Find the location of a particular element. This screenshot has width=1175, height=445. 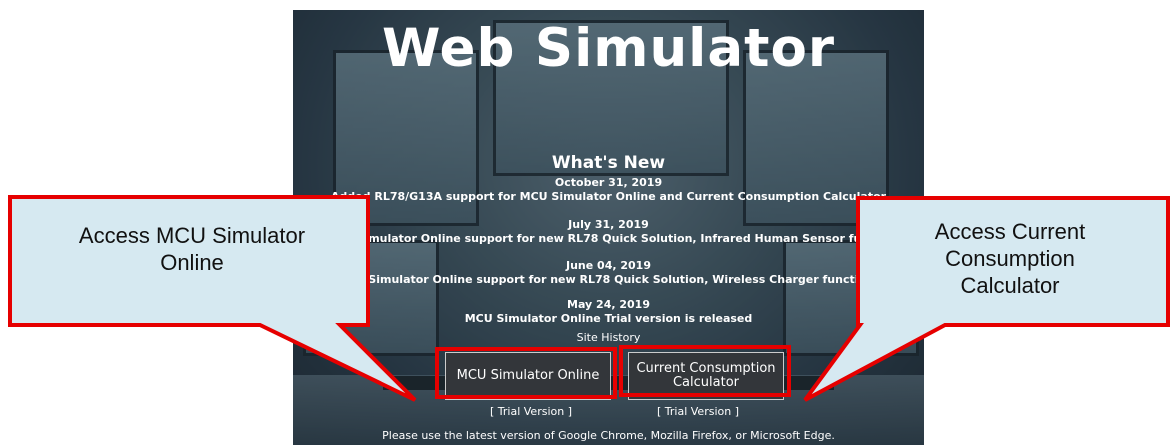

left-callout-line1: Access MCU Simulator is located at coordinates (192, 235).